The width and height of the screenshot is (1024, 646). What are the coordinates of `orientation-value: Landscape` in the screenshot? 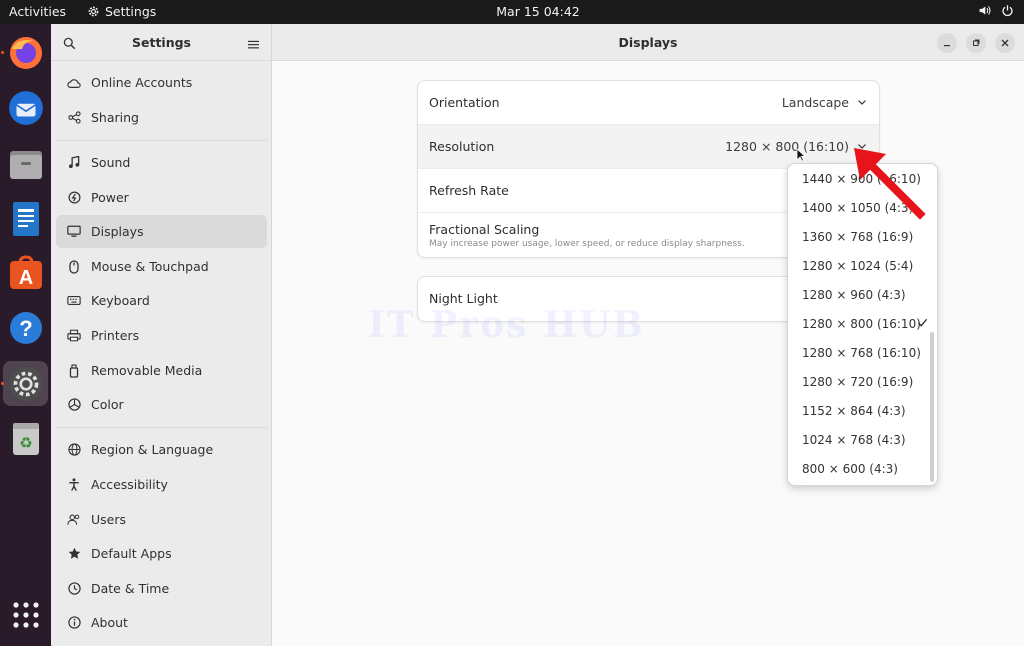 It's located at (815, 102).